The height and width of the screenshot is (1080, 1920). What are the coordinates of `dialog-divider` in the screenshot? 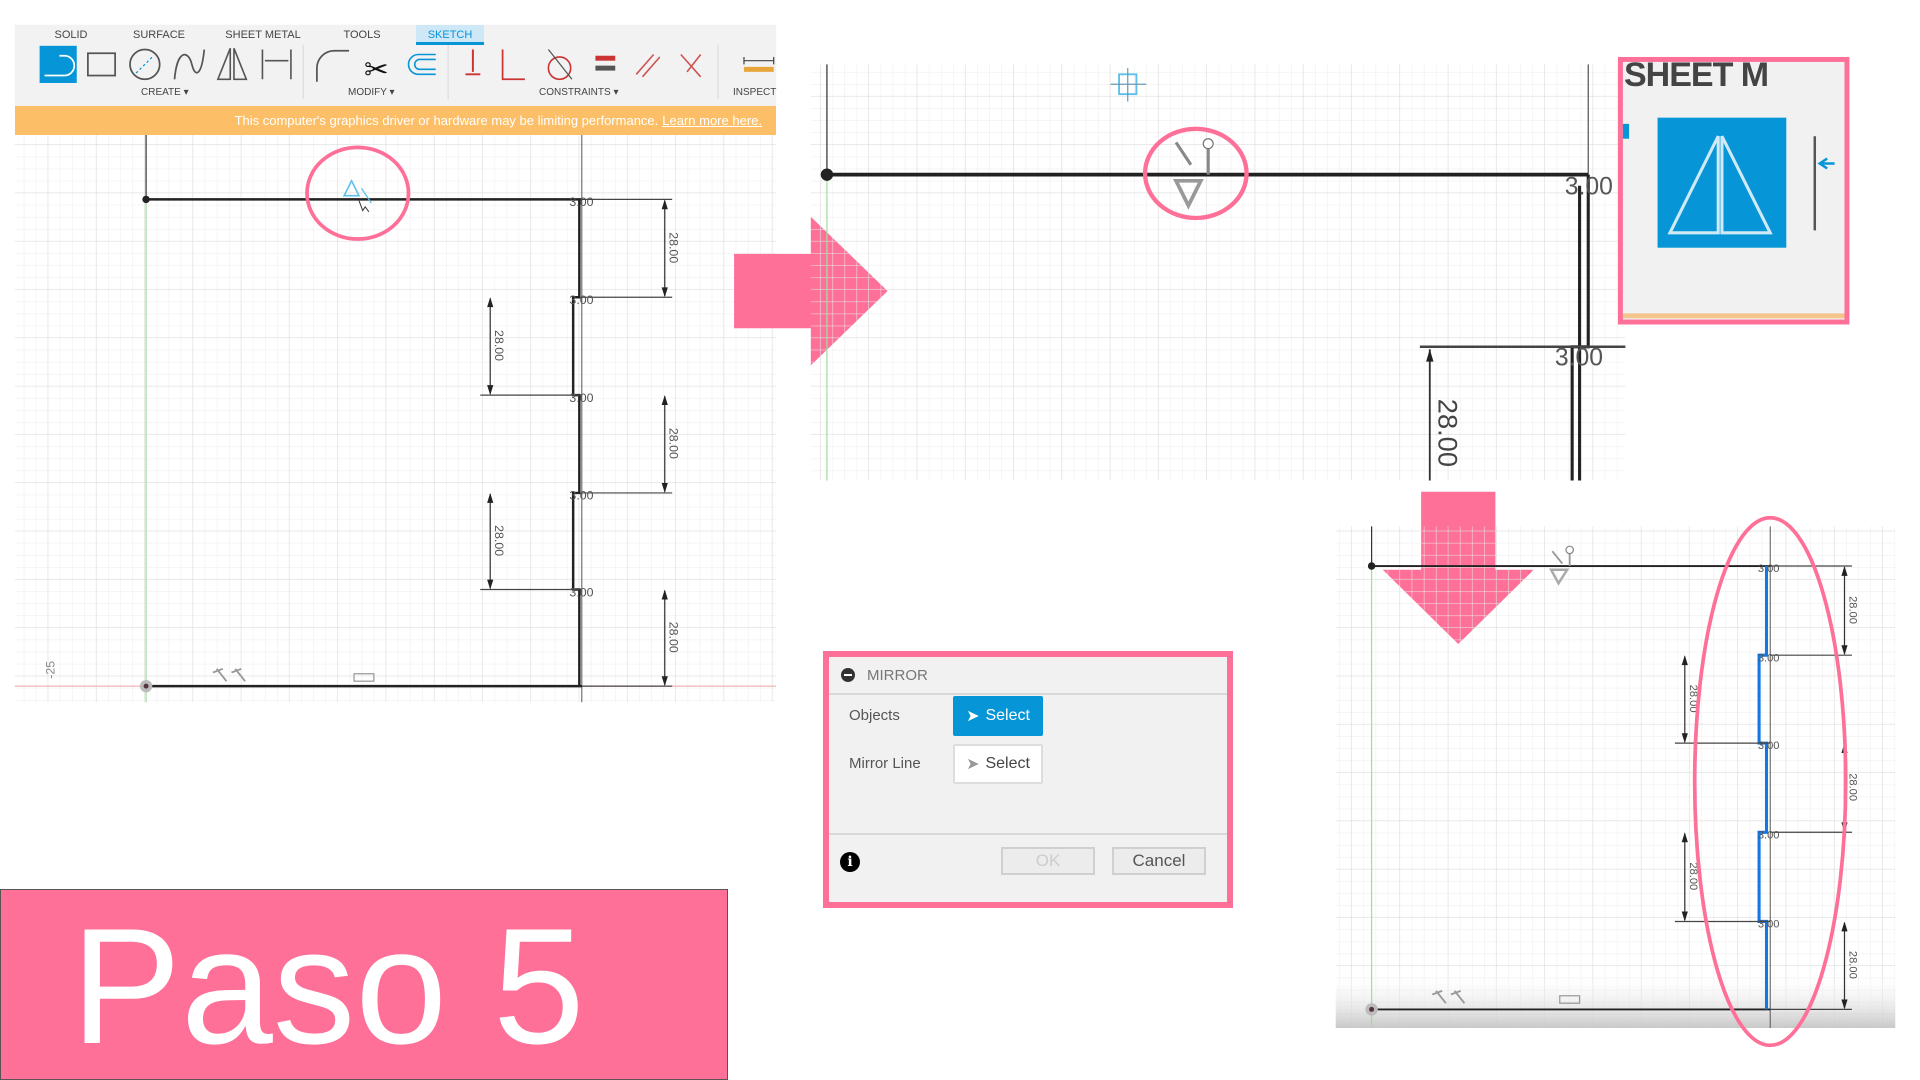 It's located at (1028, 834).